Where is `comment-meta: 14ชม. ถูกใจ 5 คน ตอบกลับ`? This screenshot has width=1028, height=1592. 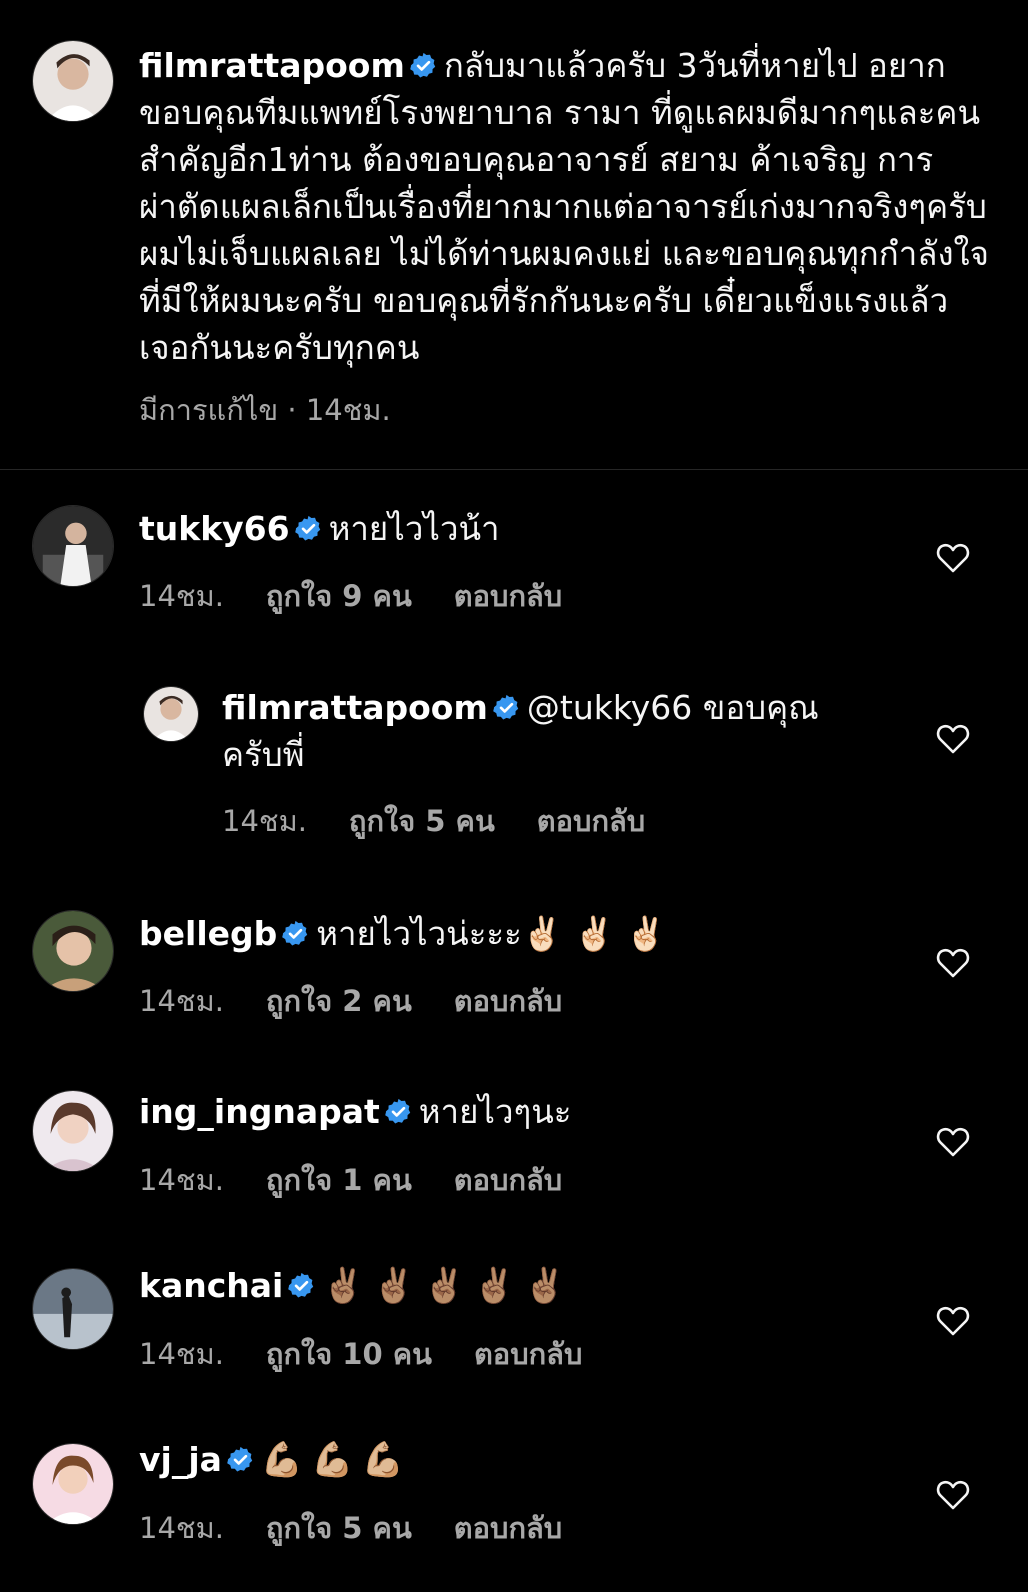
comment-meta: 14ชม. ถูกใจ 5 คน ตอบกลับ is located at coordinates (350, 1528).